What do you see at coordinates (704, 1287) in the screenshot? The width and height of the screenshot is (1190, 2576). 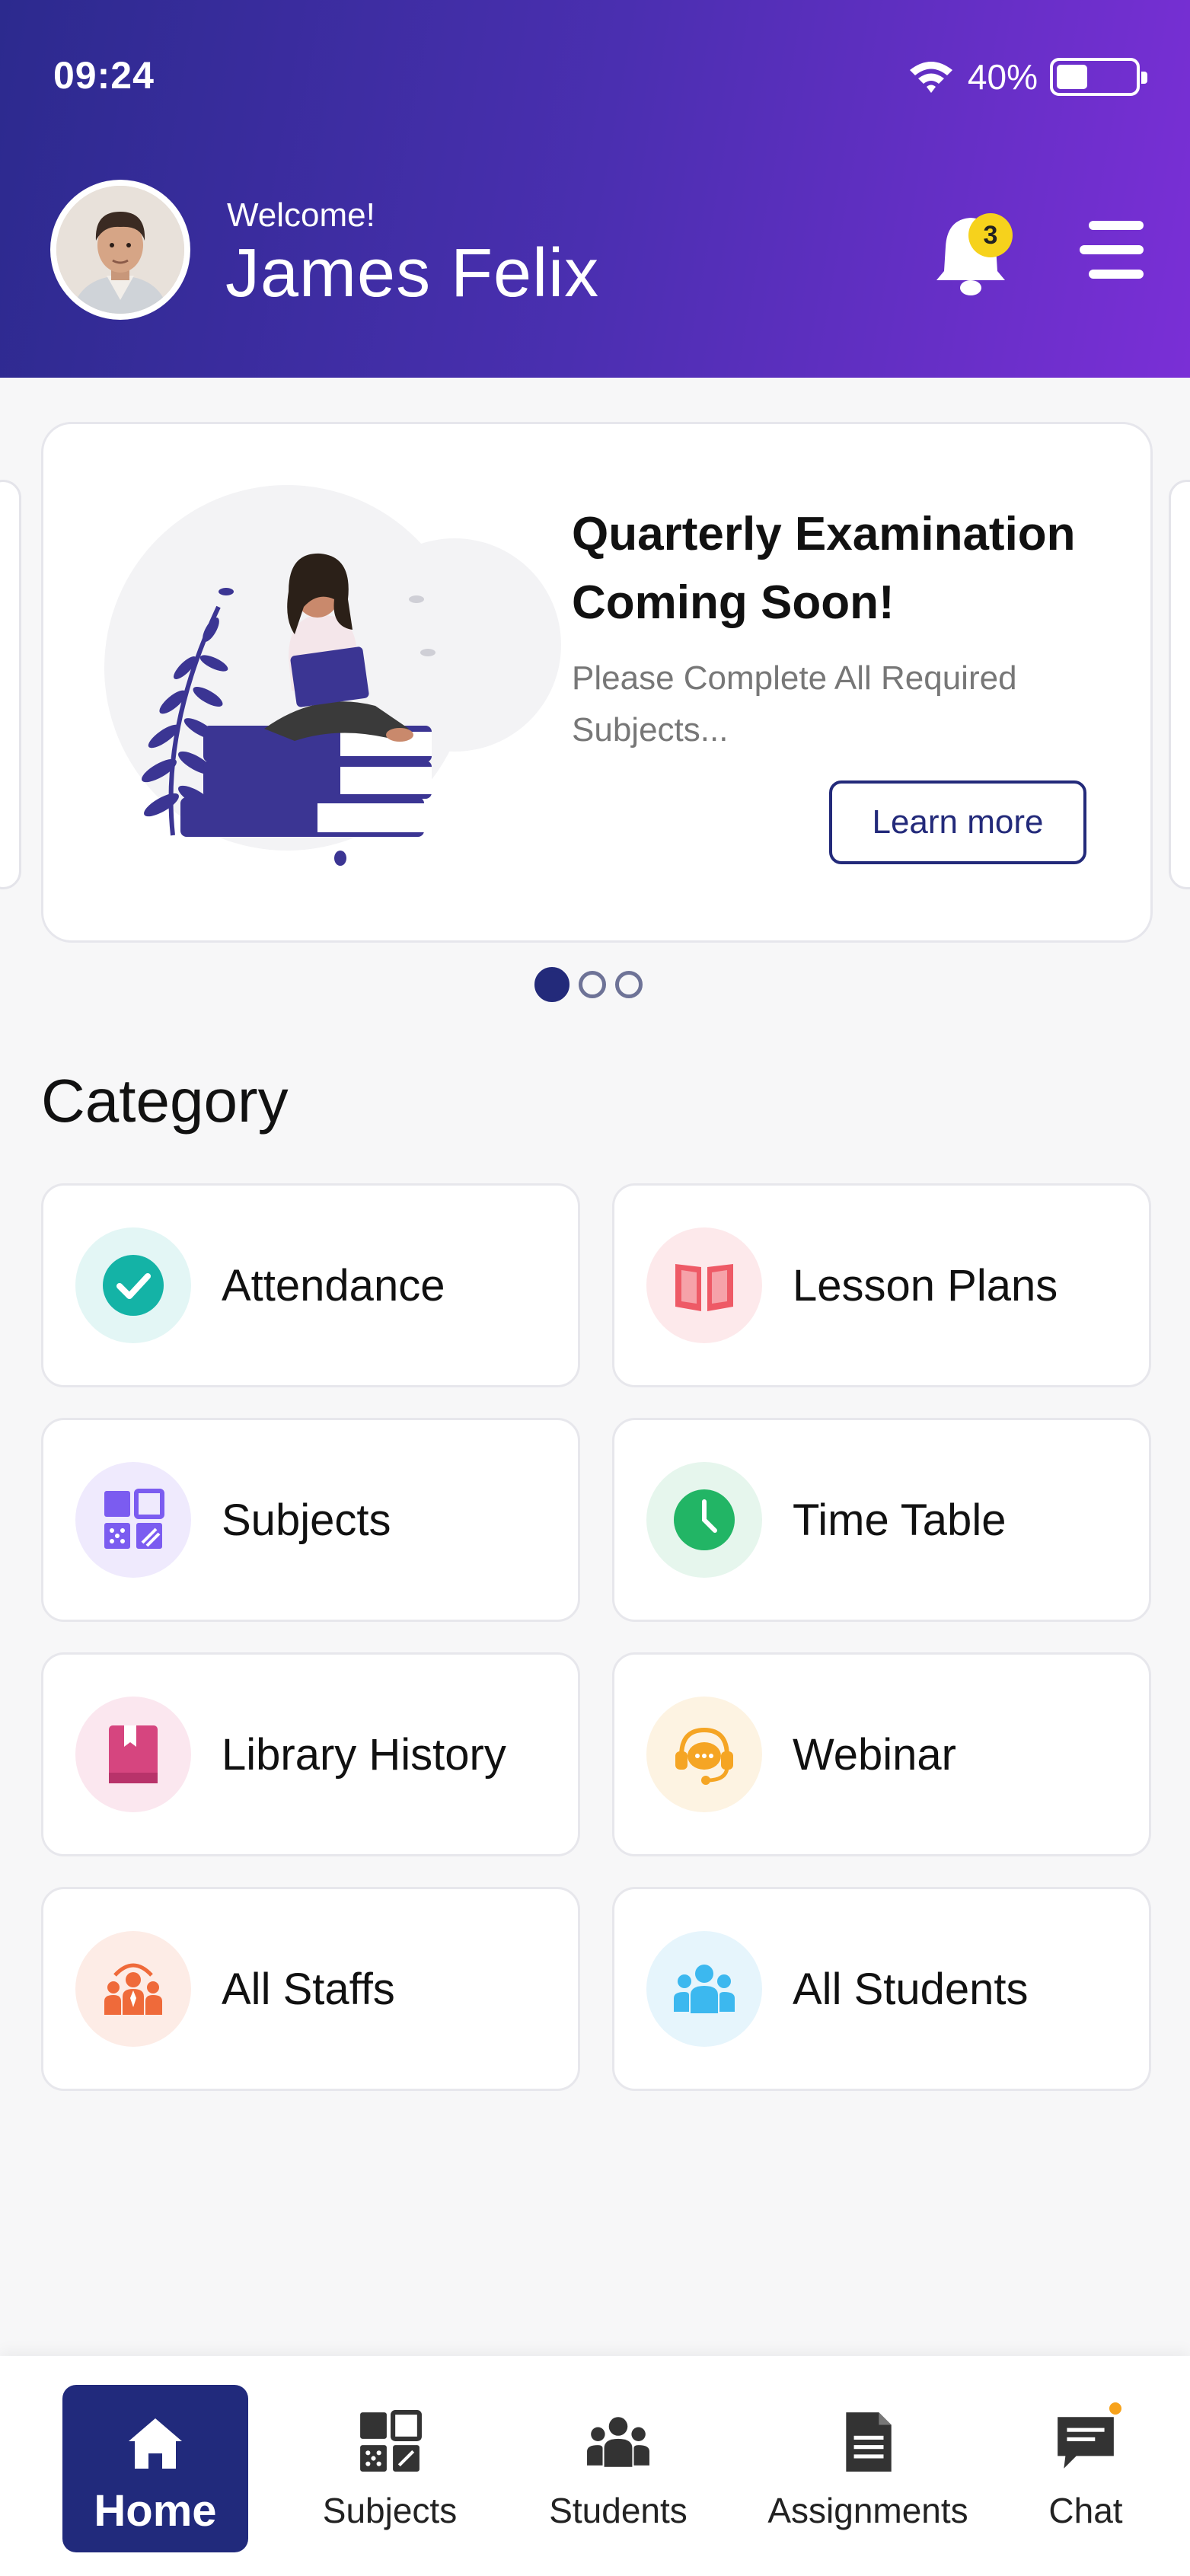 I see `open-book-icon` at bounding box center [704, 1287].